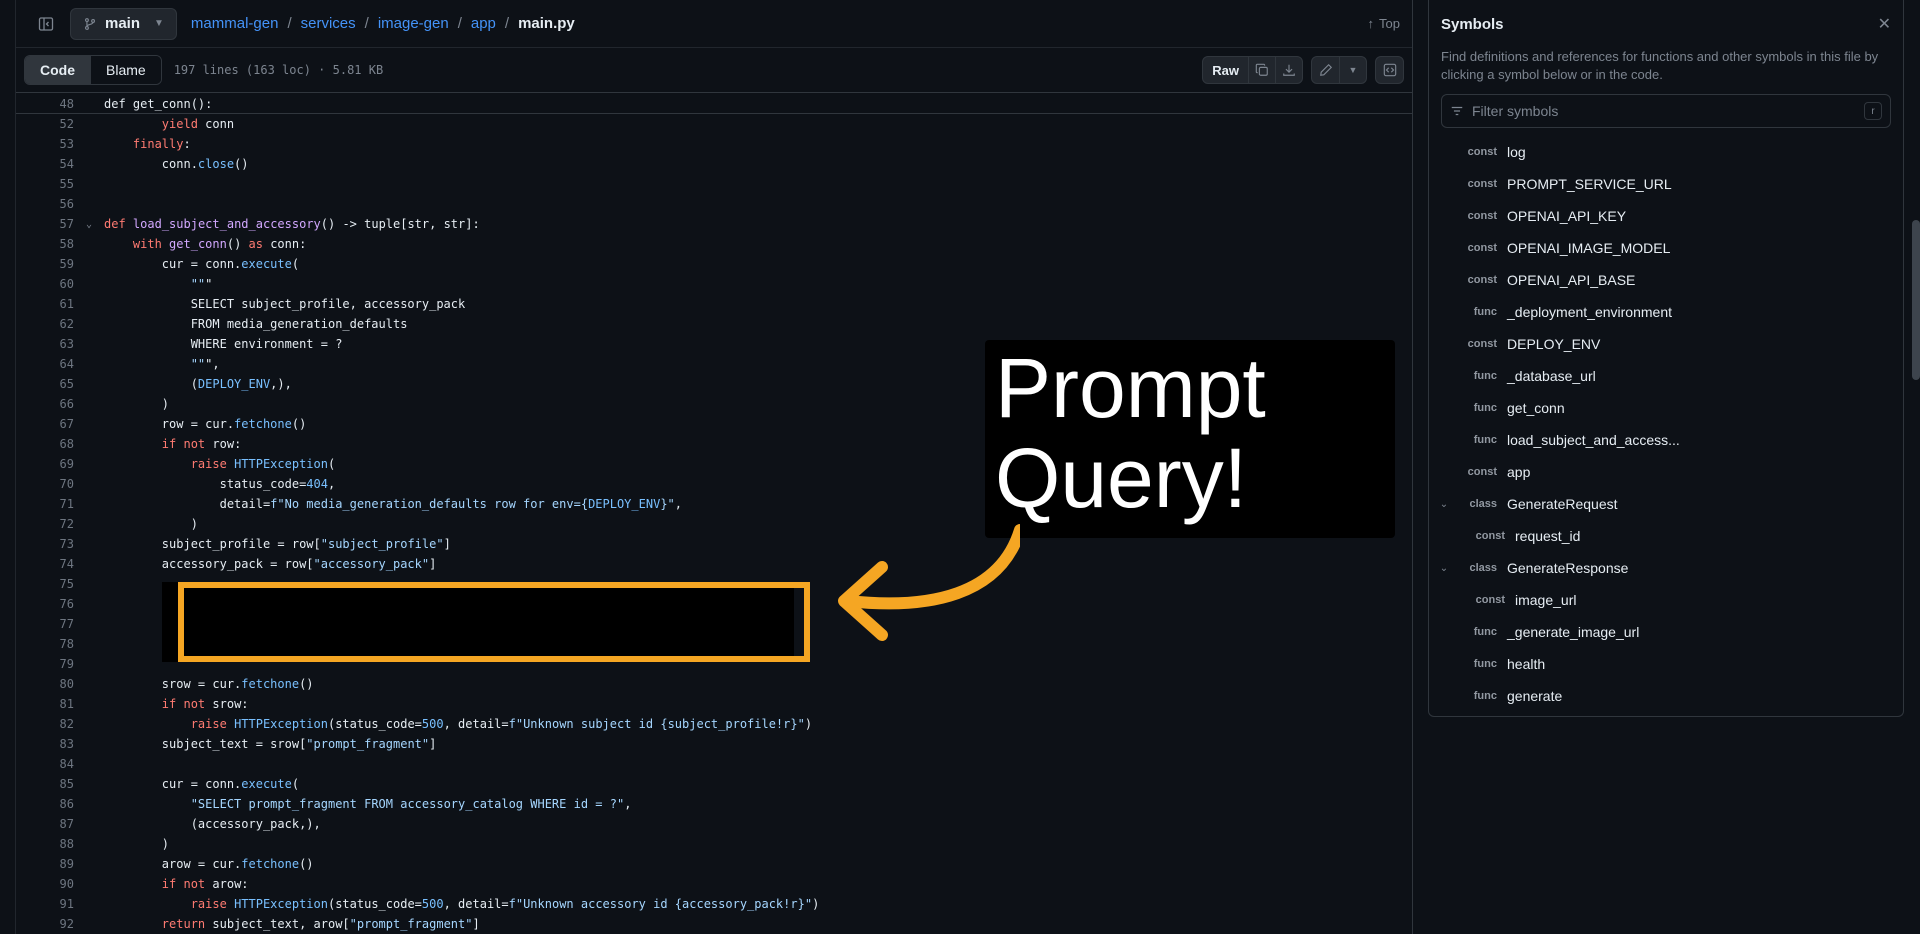 This screenshot has width=1920, height=934. I want to click on line-number: 59, so click(45, 264).